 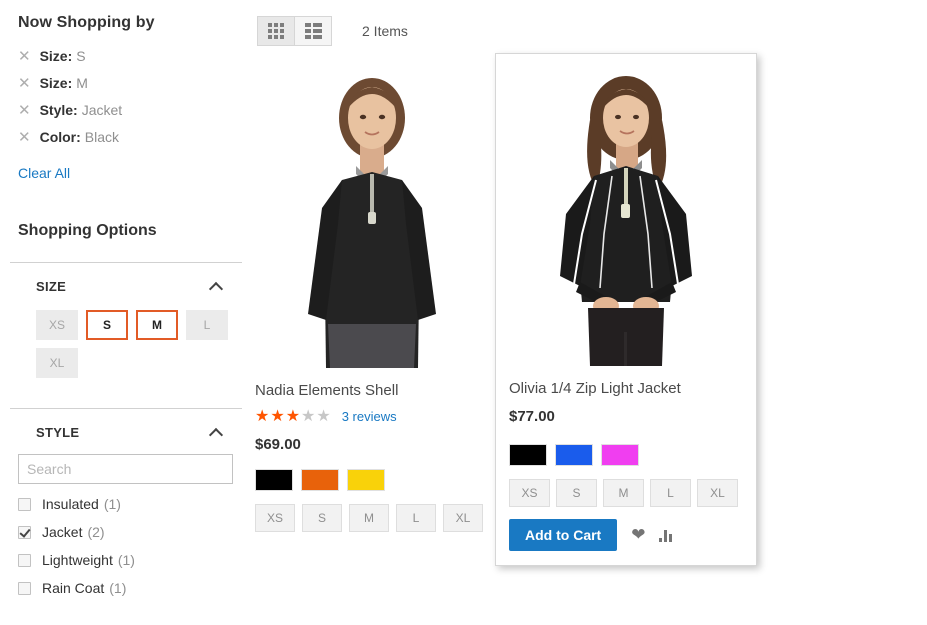 What do you see at coordinates (60, 137) in the screenshot?
I see `filter-label: Color:` at bounding box center [60, 137].